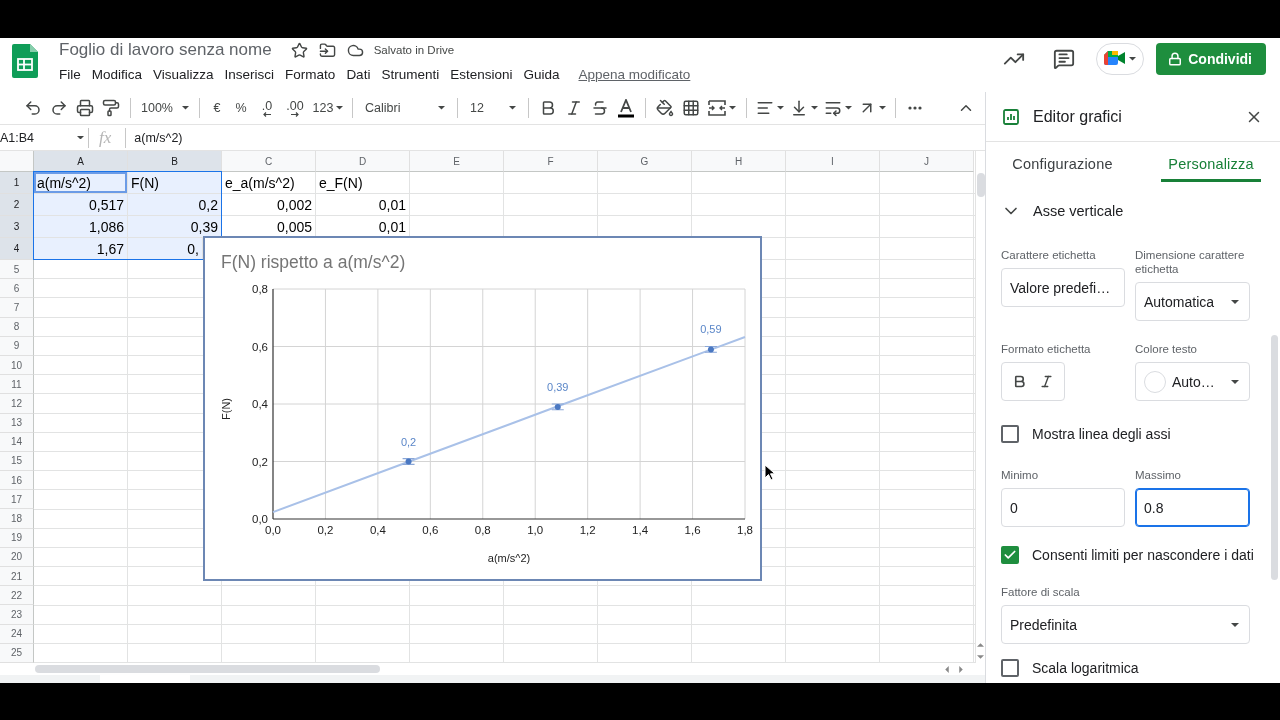  Describe the element at coordinates (175, 205) in the screenshot. I see `sheet-cell: 0,2` at that location.